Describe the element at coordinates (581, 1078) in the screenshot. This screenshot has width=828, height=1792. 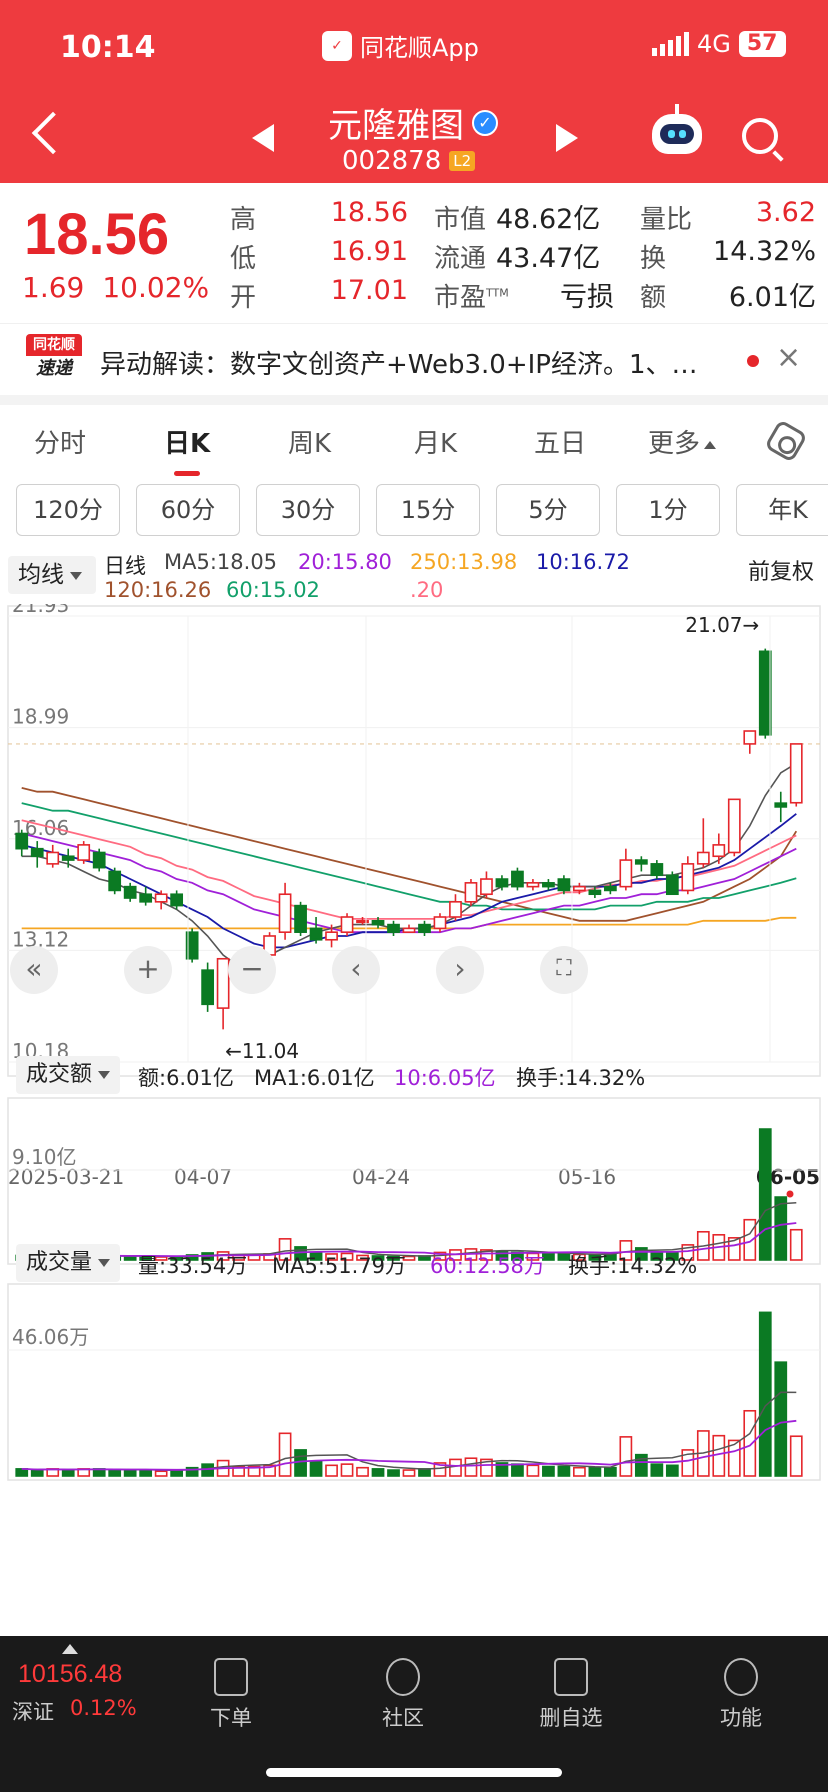
I see `amount-turnover: 换手:14.32%` at that location.